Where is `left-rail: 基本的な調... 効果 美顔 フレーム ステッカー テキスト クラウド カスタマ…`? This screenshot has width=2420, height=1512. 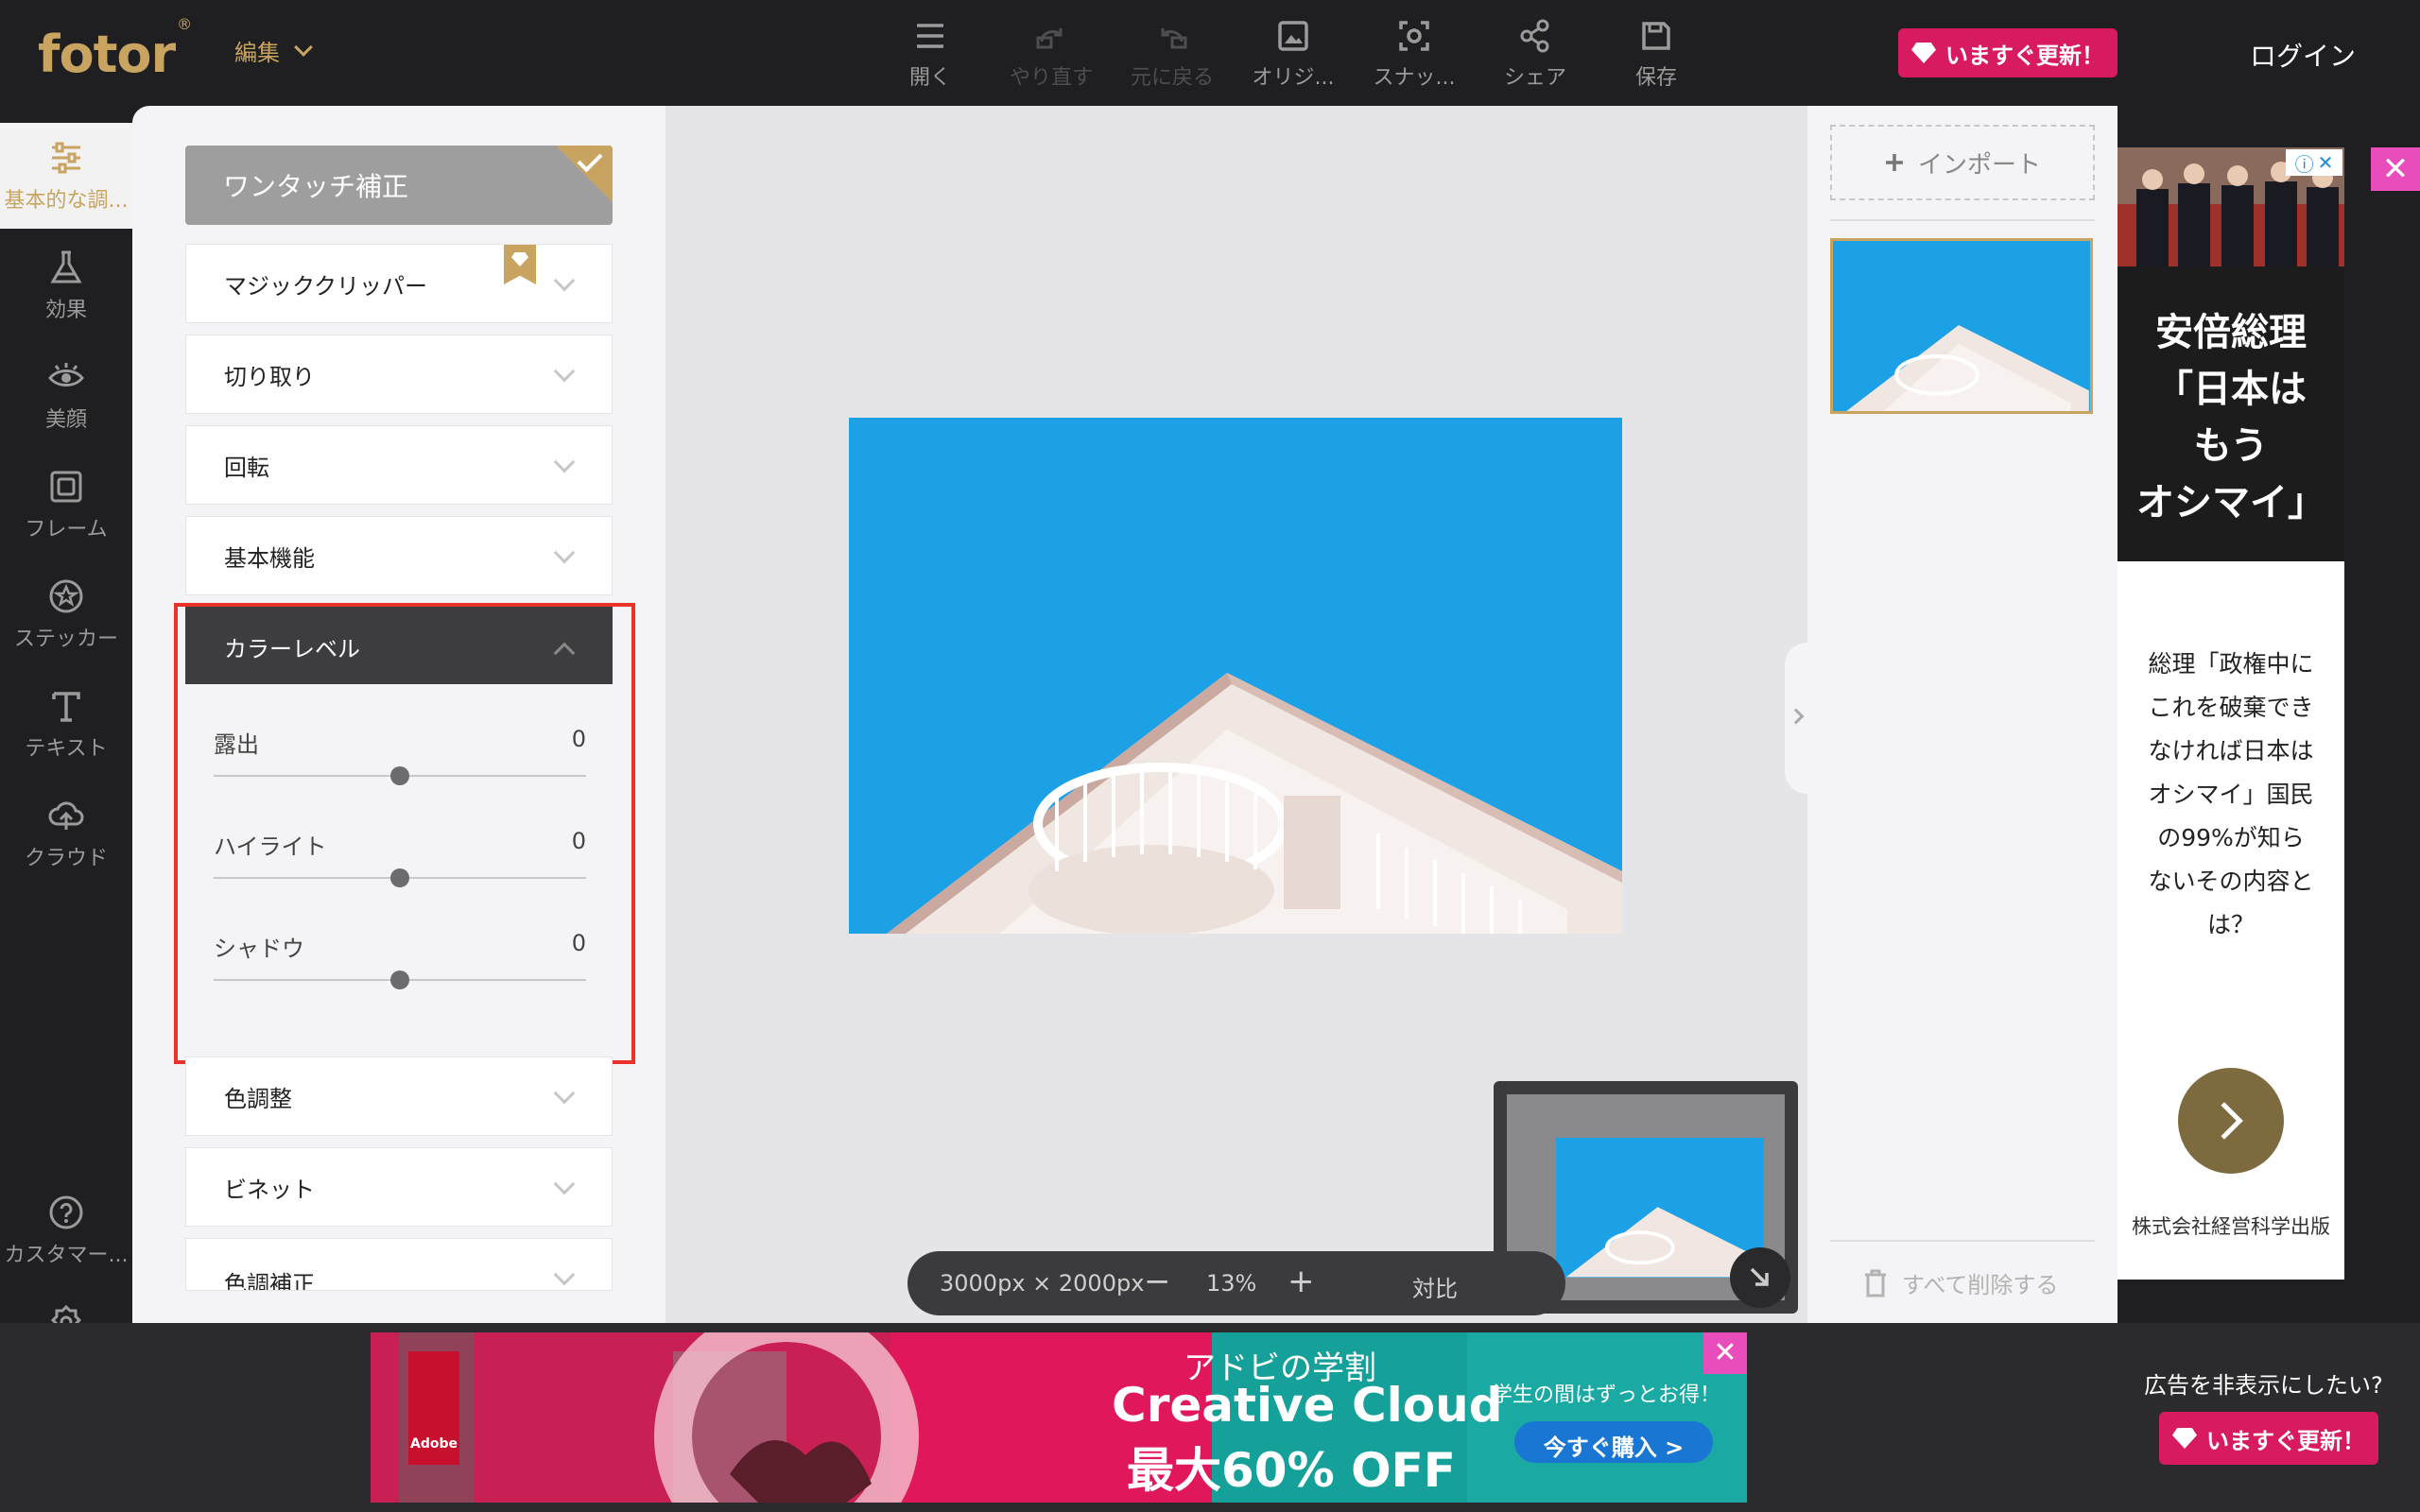 left-rail: 基本的な調... 効果 美顔 フレーム ステッカー テキスト クラウド カスタマ… is located at coordinates (66, 750).